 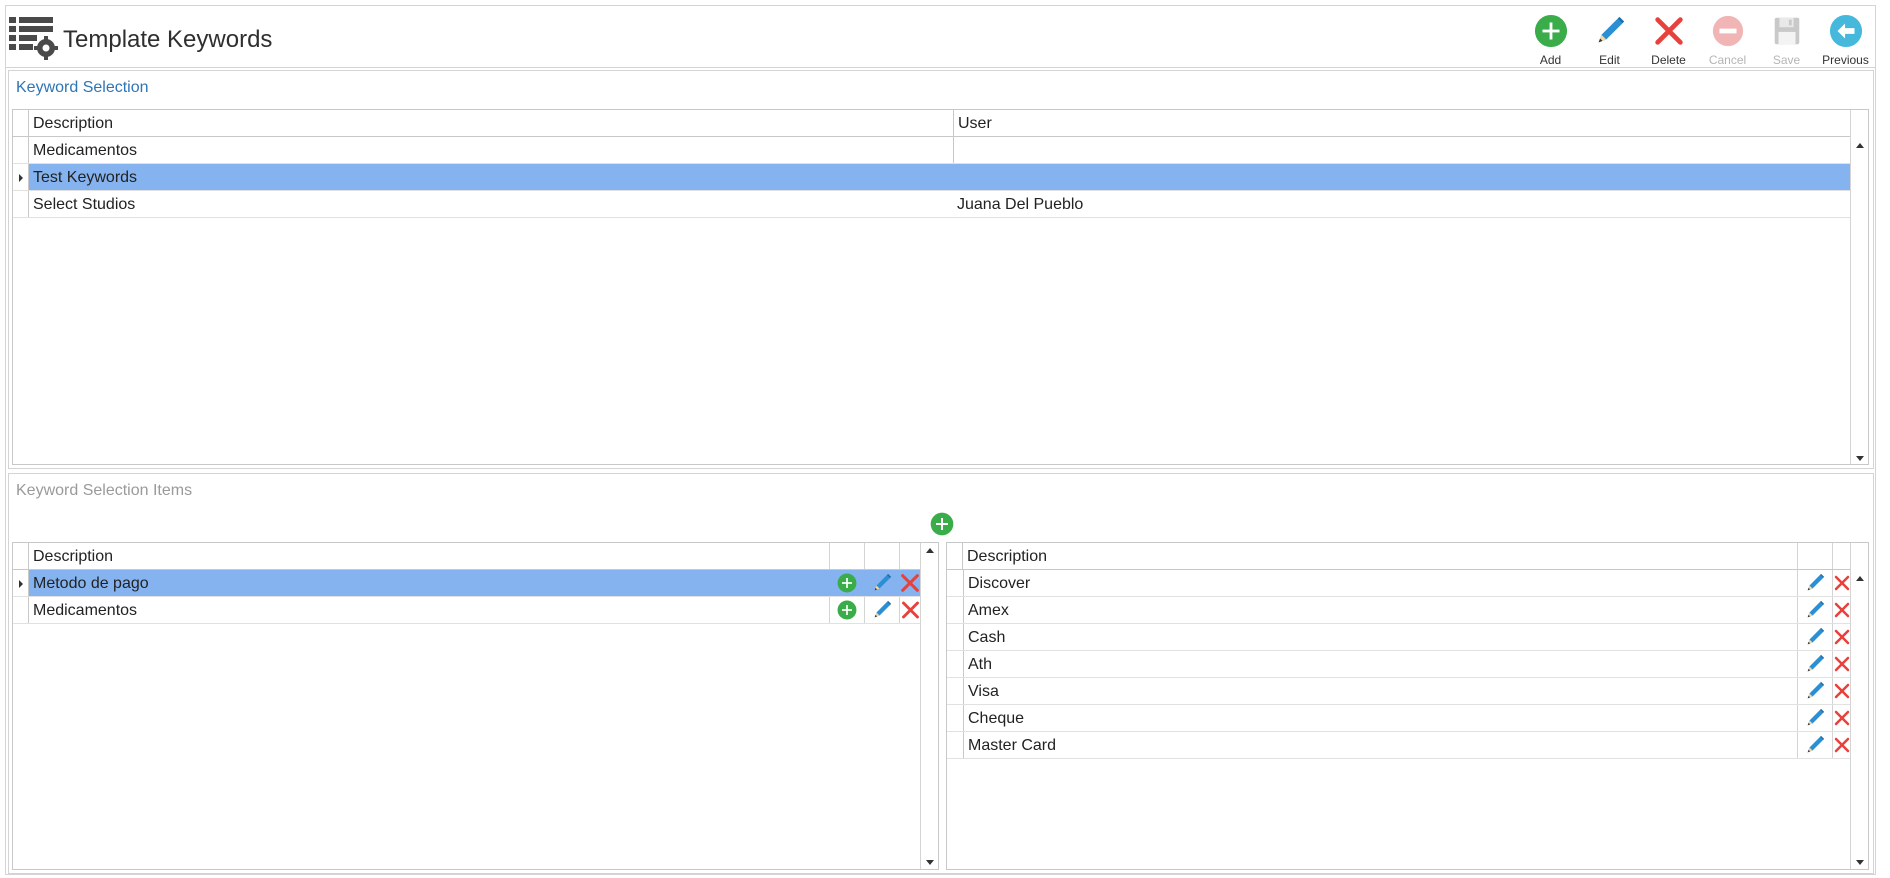 I want to click on table-row: Amex, so click(x=1399, y=610).